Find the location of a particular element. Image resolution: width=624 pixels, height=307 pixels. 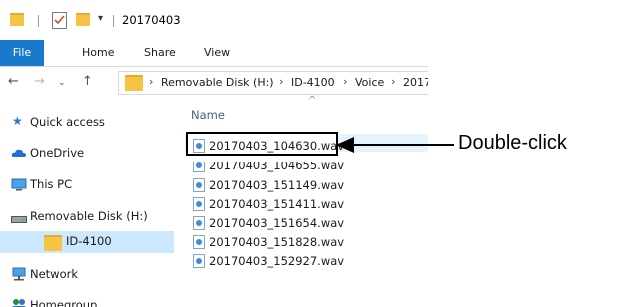

file-name: 20170403_151411.wav is located at coordinates (277, 204).